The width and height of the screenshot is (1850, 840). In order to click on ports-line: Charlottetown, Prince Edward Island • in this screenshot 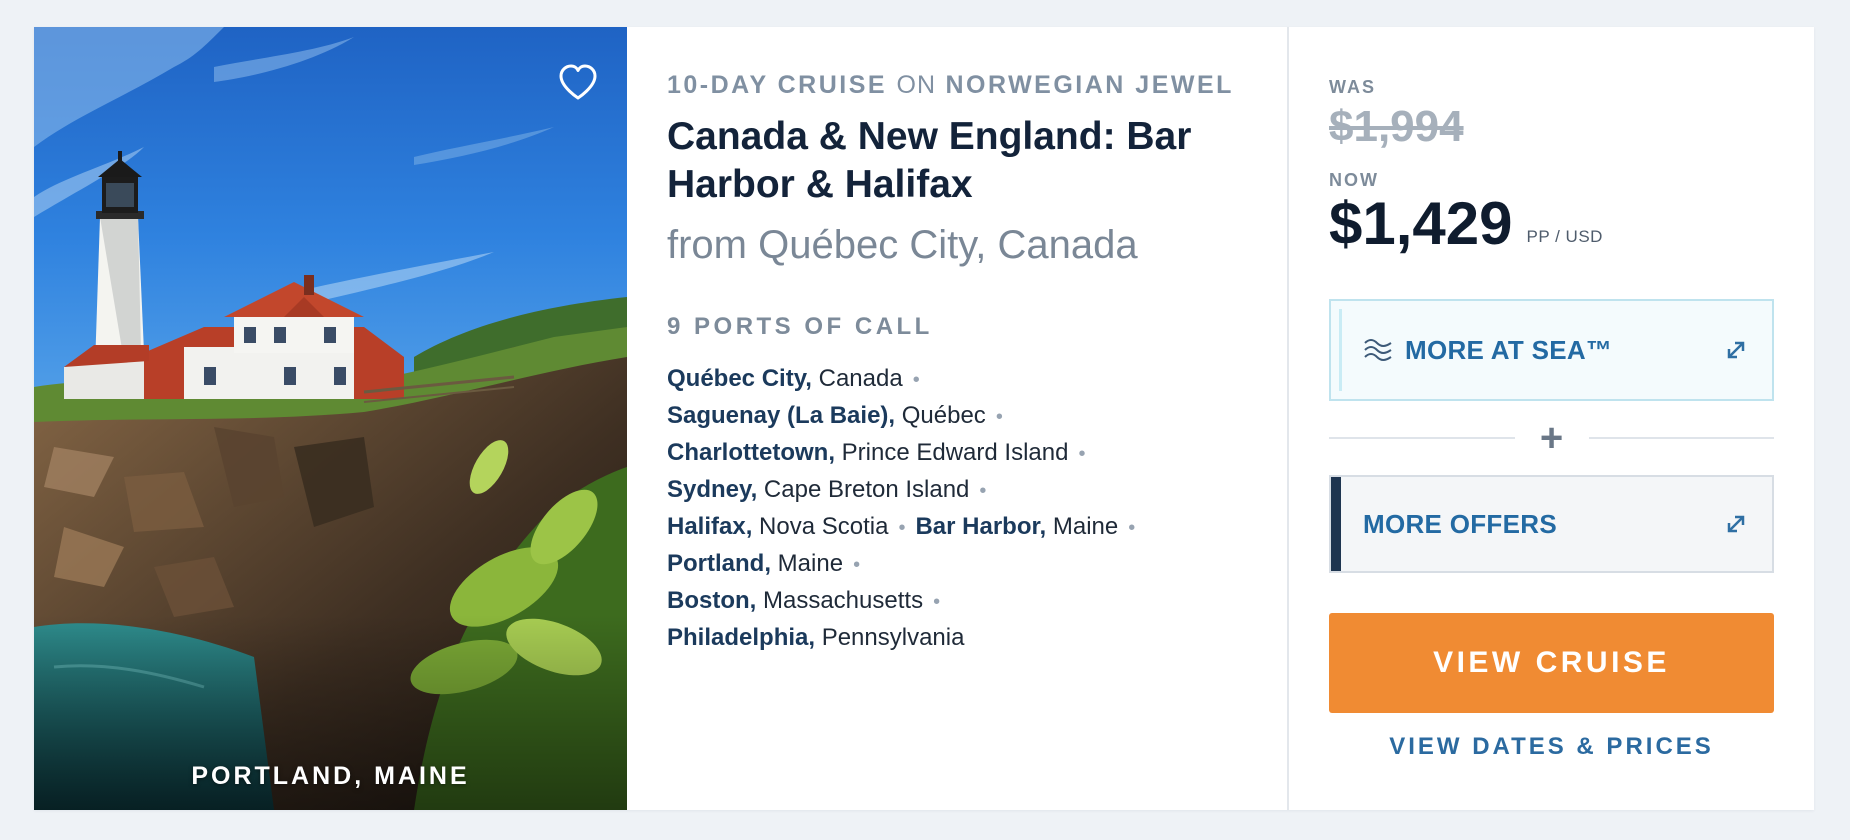, I will do `click(962, 453)`.